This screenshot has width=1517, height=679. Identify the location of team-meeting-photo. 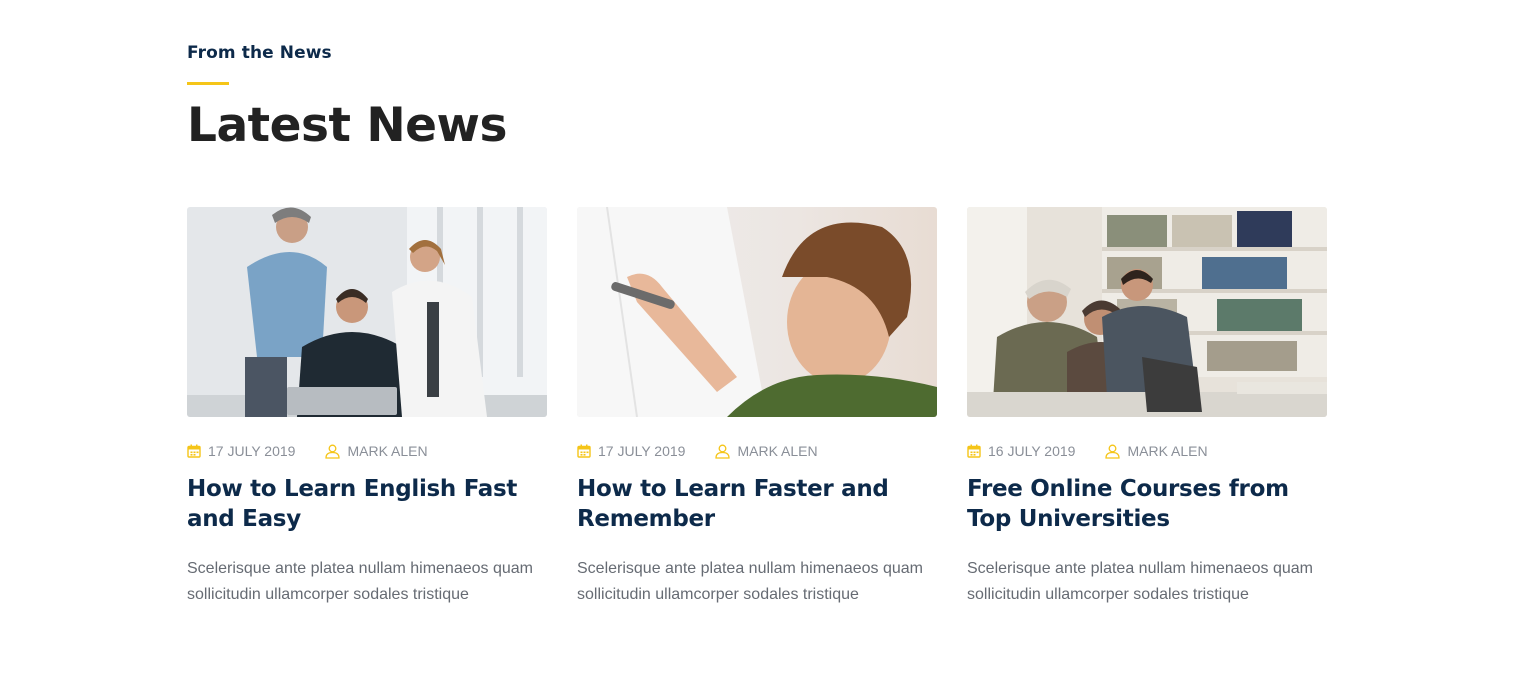
(367, 312).